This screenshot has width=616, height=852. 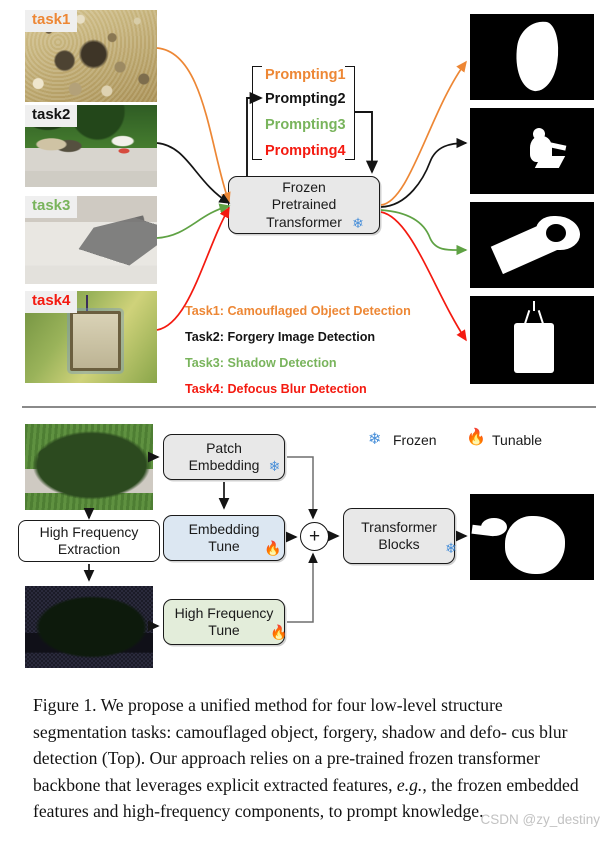 I want to click on task3-tag: task3, so click(x=51, y=207).